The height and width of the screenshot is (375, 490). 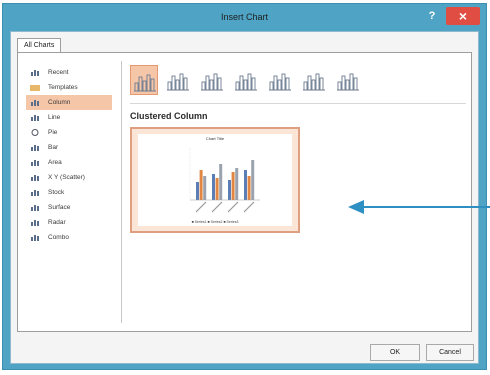 I want to click on chart-type-radar: Radar, so click(x=69, y=222).